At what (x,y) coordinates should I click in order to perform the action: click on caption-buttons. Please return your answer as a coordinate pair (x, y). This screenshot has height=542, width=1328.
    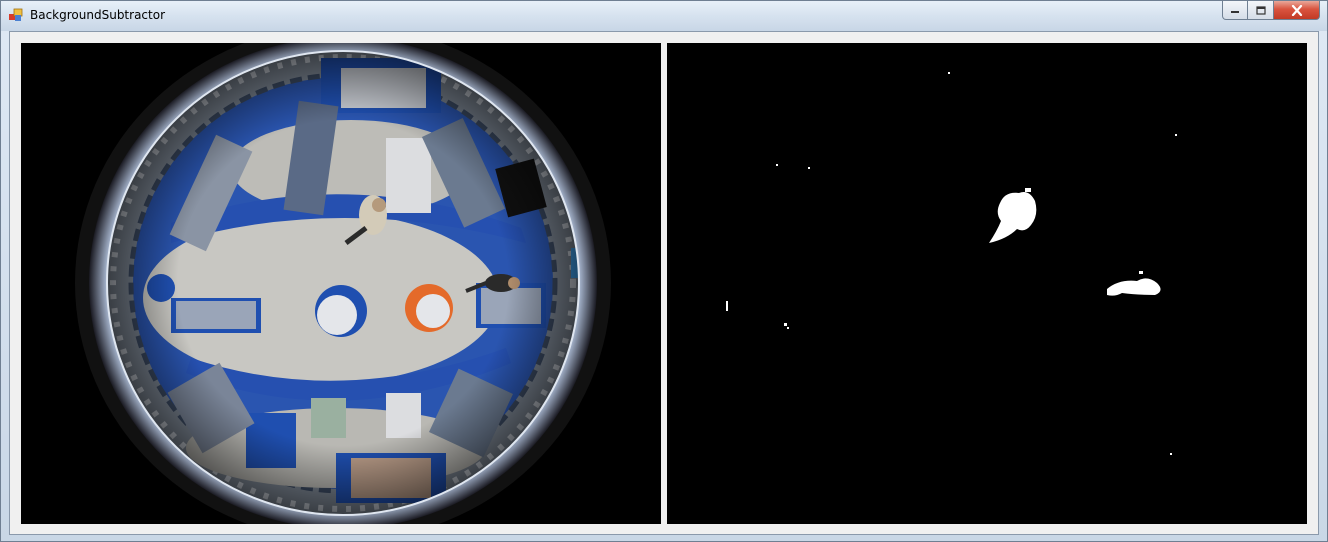
    Looking at the image, I should click on (1271, 11).